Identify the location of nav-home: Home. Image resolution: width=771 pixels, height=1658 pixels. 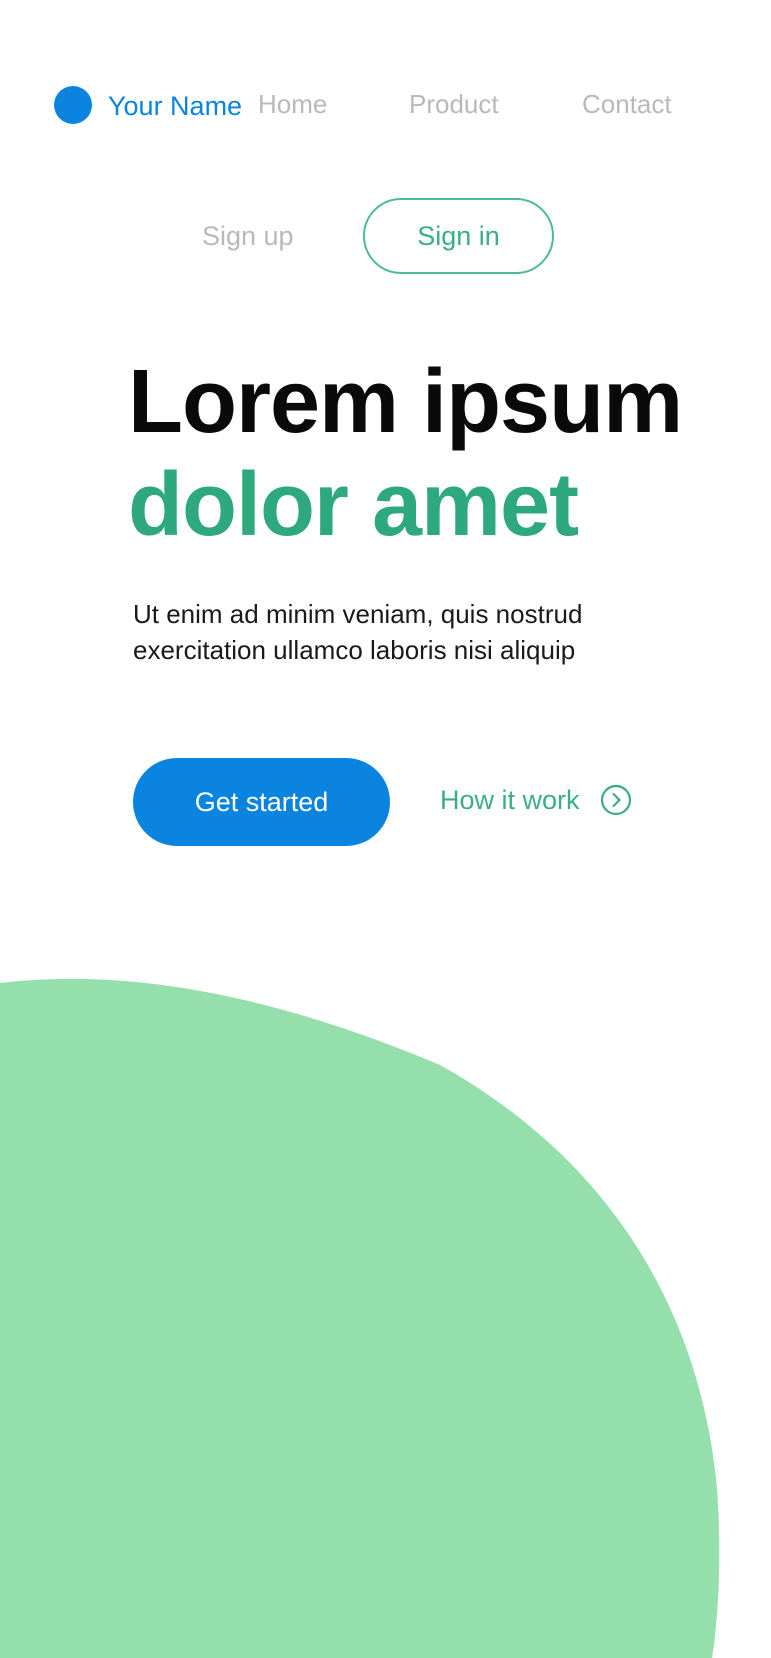
(292, 104).